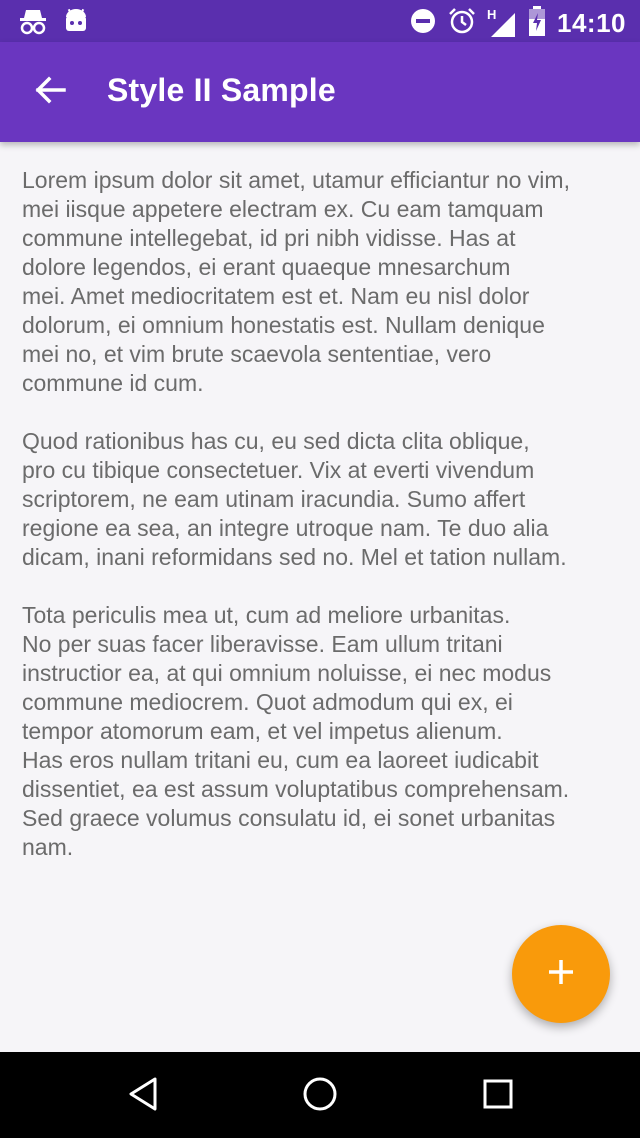 The width and height of the screenshot is (640, 1138). Describe the element at coordinates (423, 23) in the screenshot. I see `do-not-disturb-icon` at that location.